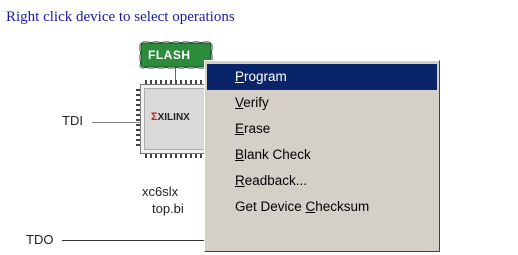 This screenshot has width=518, height=255. I want to click on menu-label-mnemonic: E, so click(240, 128).